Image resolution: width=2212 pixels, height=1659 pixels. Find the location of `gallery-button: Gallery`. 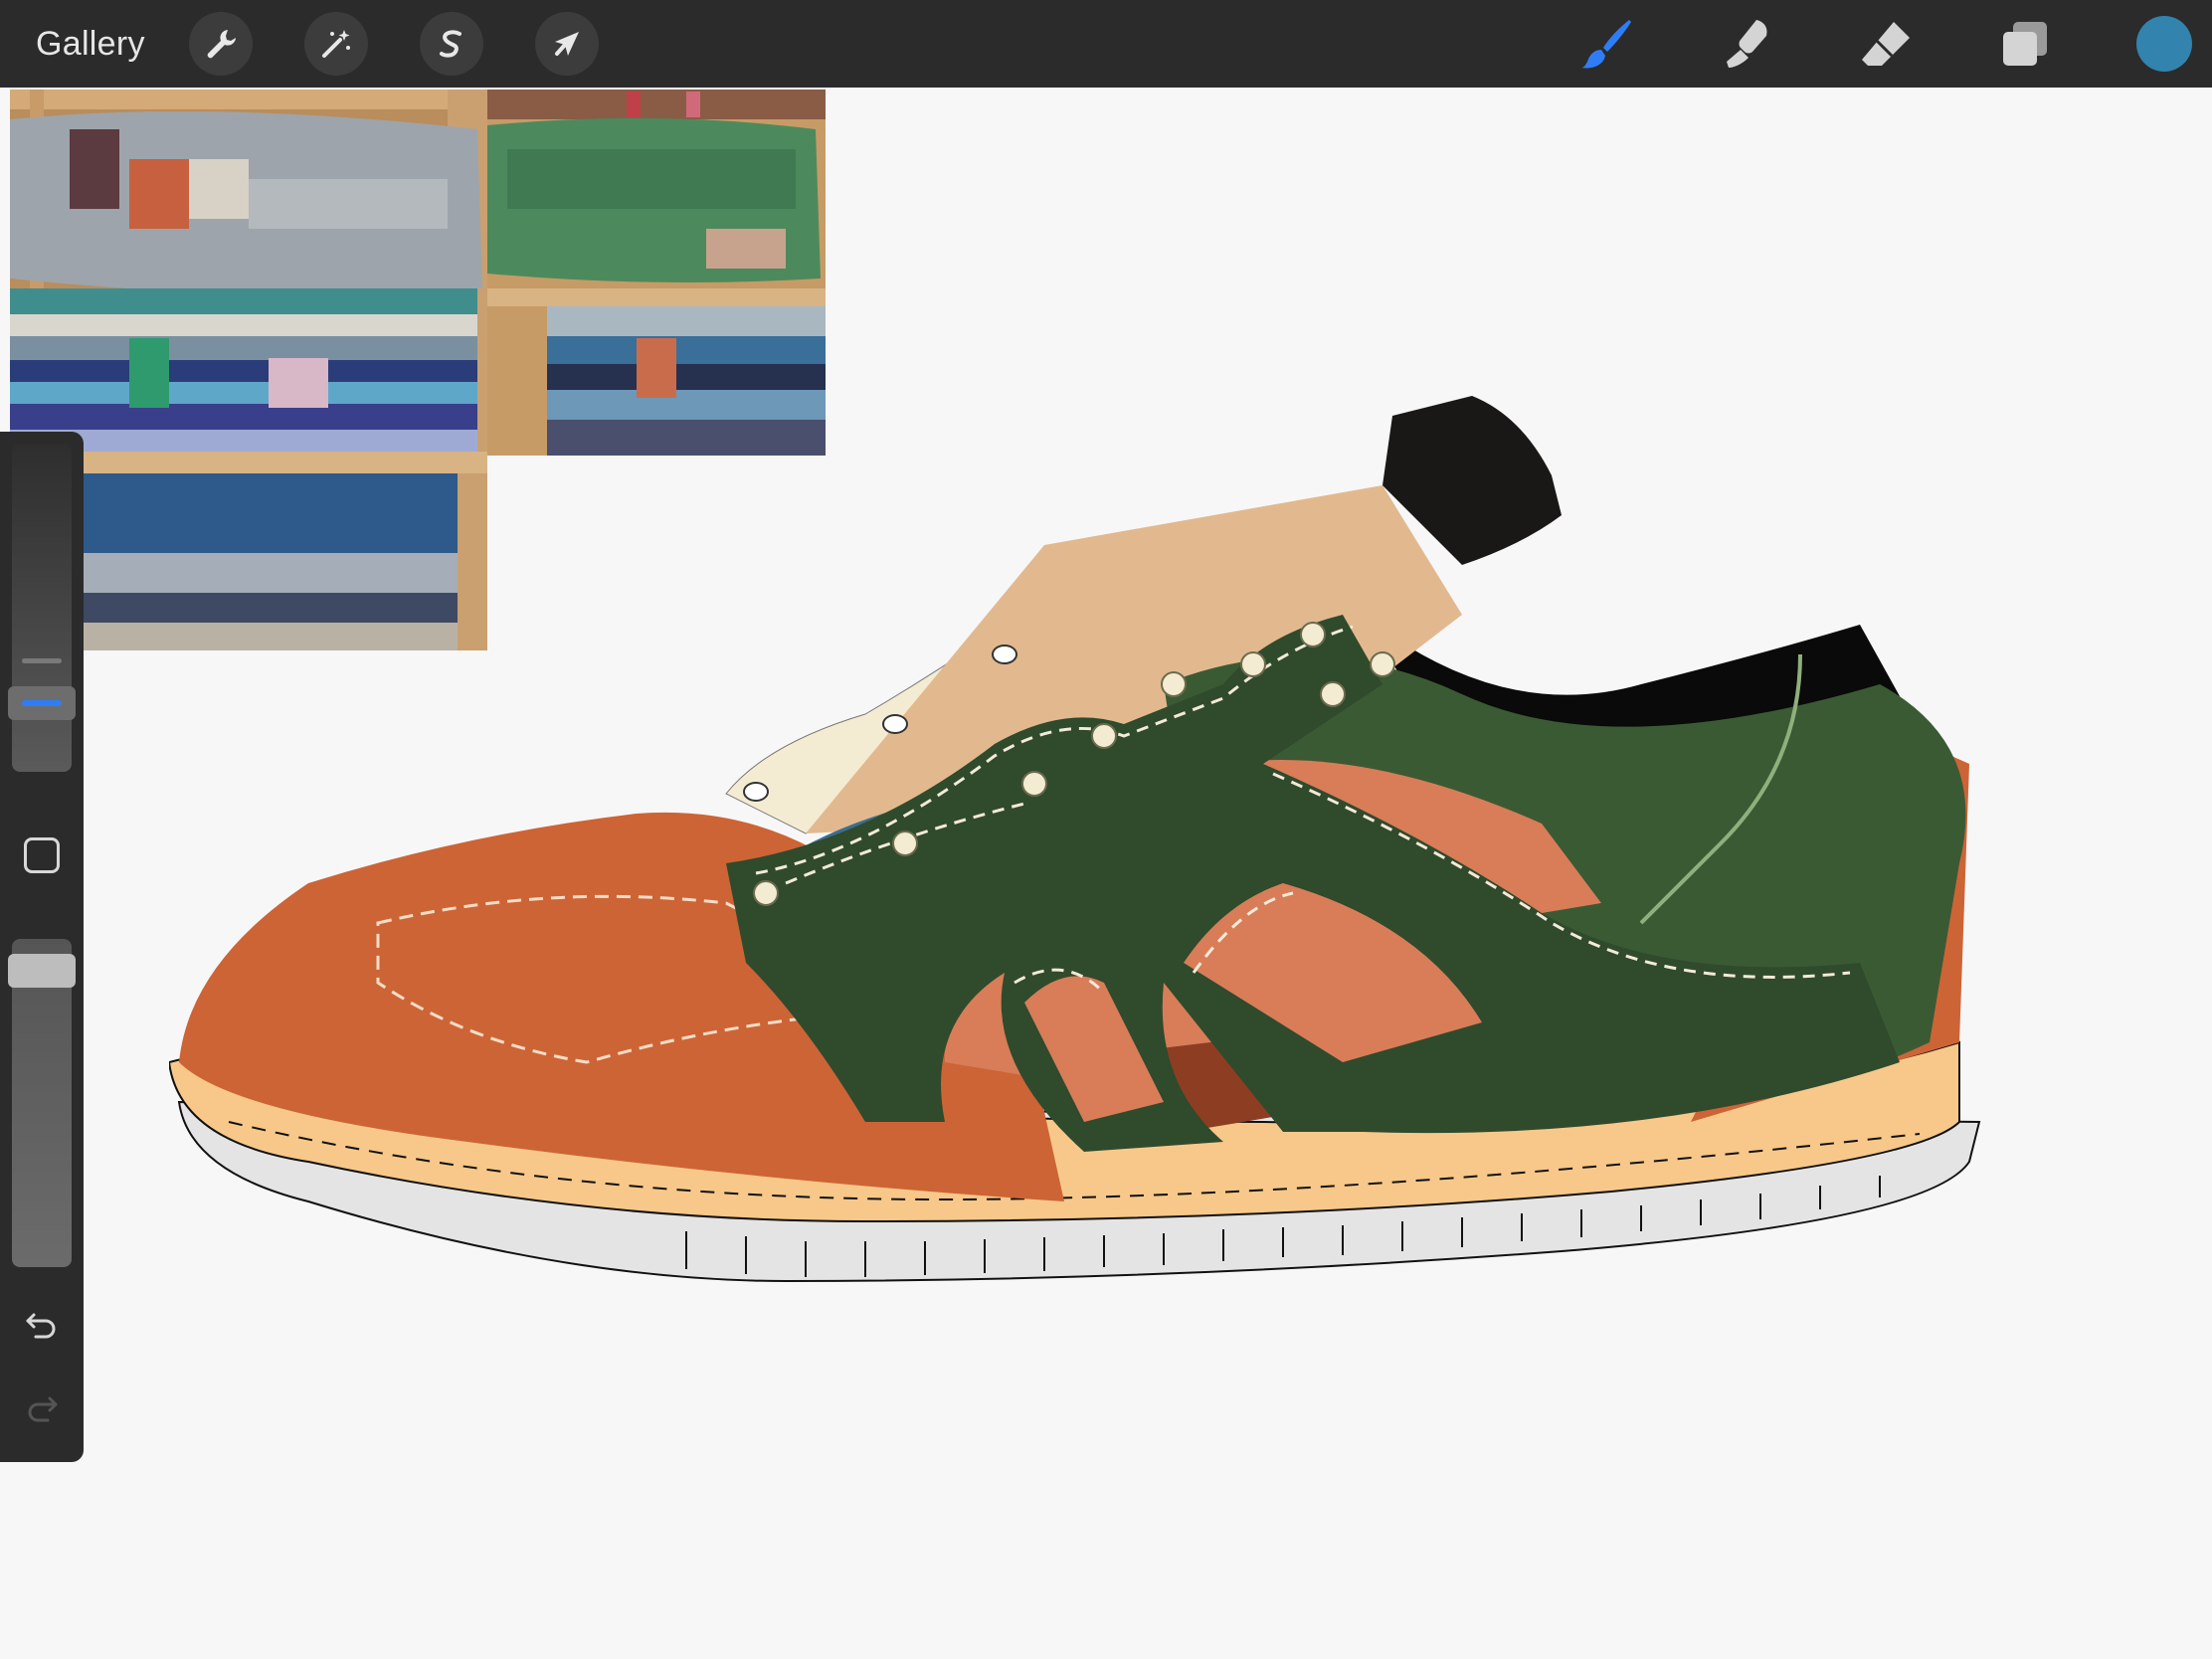

gallery-button: Gallery is located at coordinates (90, 44).